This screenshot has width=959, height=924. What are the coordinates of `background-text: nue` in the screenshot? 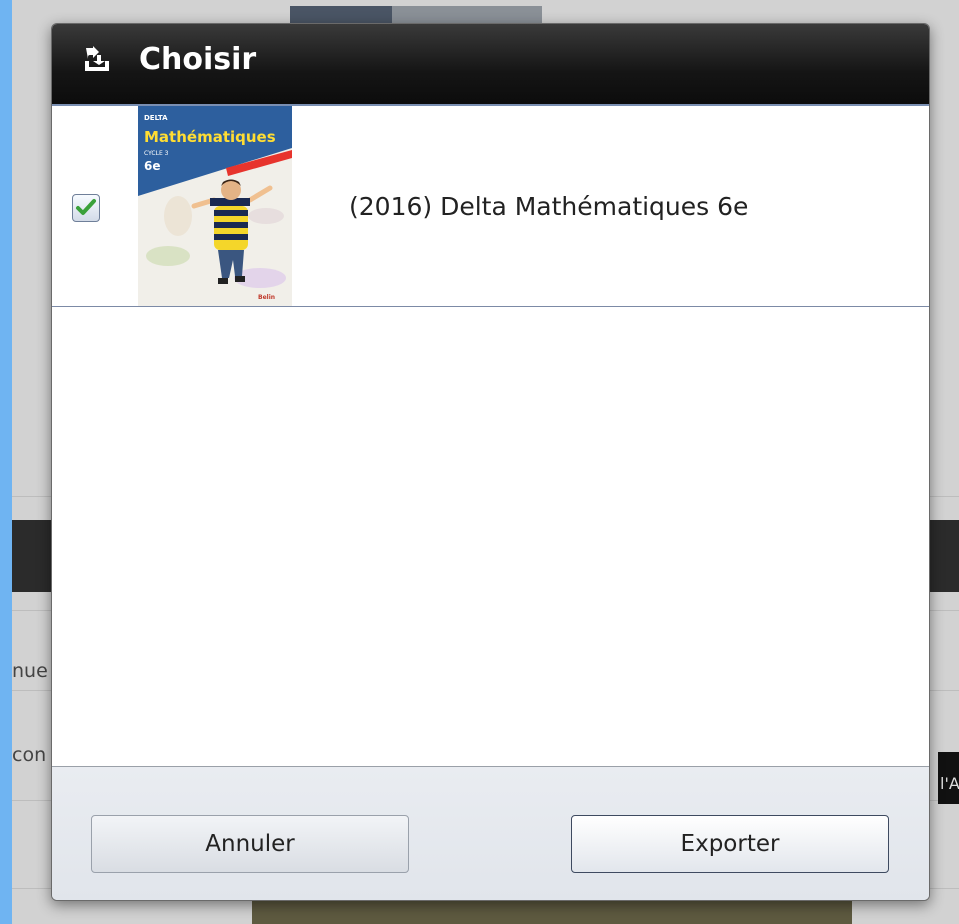 It's located at (30, 671).